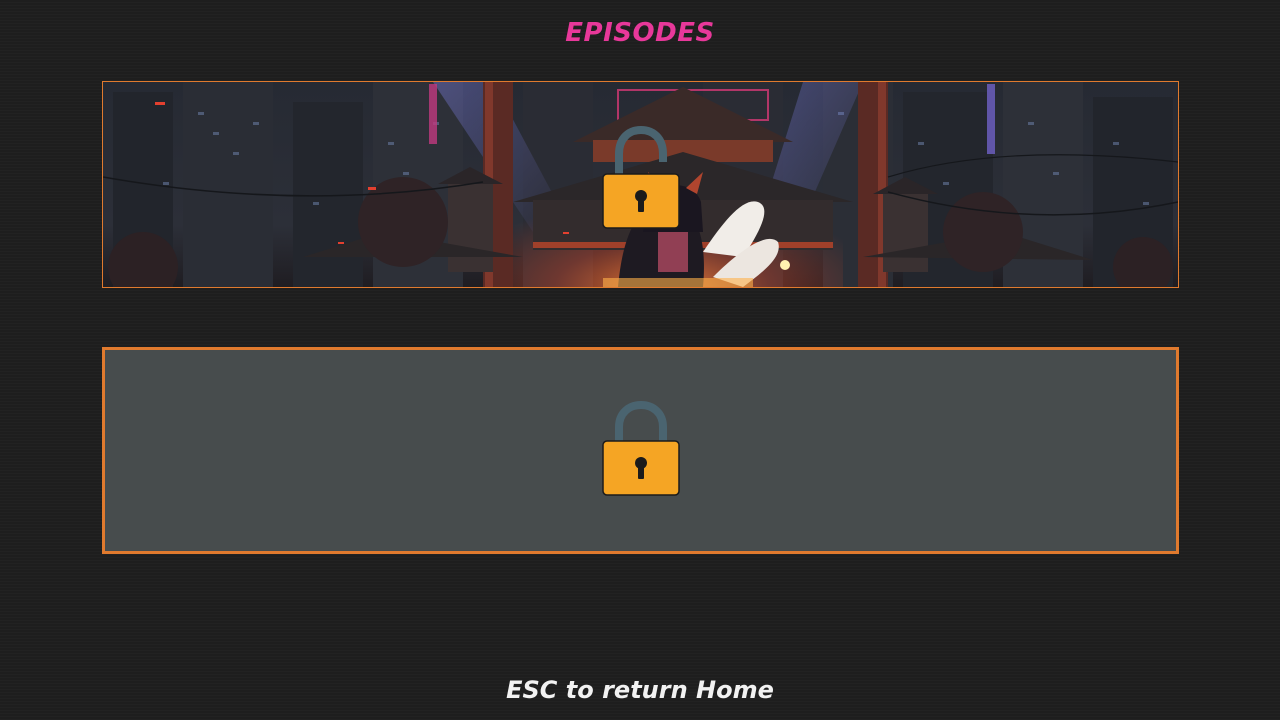  Describe the element at coordinates (640, 177) in the screenshot. I see `lock-open-icon` at that location.